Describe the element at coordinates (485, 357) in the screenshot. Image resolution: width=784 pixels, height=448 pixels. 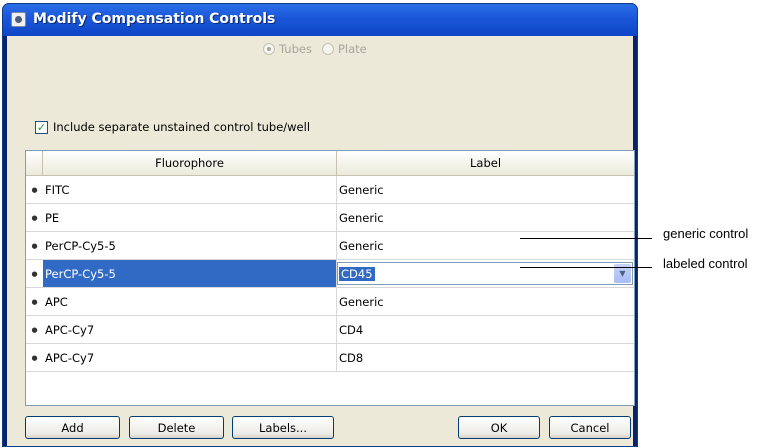
I see `label-cell: CD8` at that location.